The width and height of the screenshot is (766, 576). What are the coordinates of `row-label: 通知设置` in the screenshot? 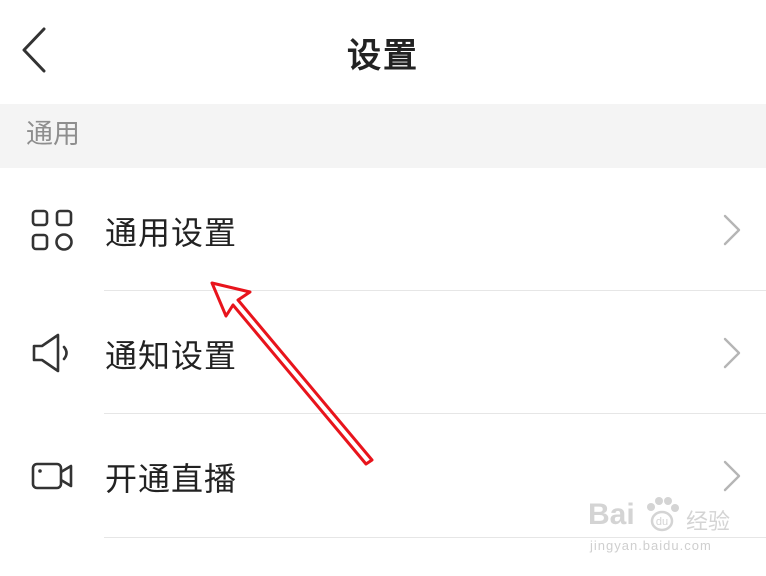 It's located at (171, 356).